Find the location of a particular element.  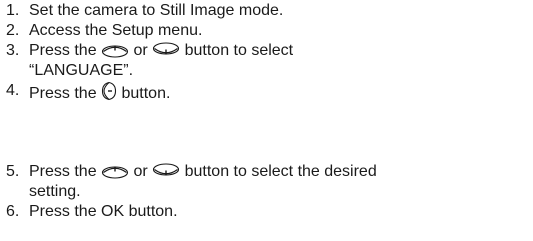

step-text: Set the camera to Still Image mode. is located at coordinates (156, 10).